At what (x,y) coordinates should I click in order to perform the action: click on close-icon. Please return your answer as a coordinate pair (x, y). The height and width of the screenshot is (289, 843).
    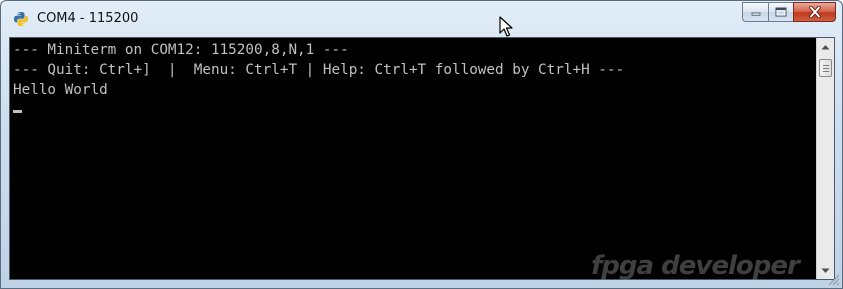
    Looking at the image, I should click on (814, 12).